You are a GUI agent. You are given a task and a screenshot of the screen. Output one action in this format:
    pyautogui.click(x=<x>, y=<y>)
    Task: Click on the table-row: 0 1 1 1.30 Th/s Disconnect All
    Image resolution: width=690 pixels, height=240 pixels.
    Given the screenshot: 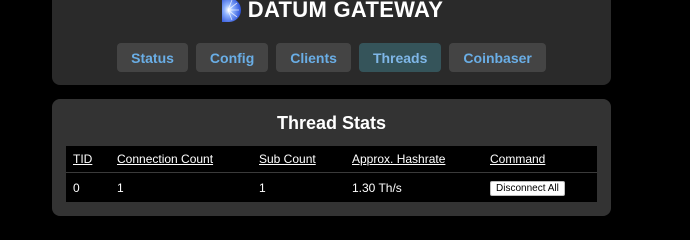 What is the action you would take?
    pyautogui.click(x=331, y=188)
    